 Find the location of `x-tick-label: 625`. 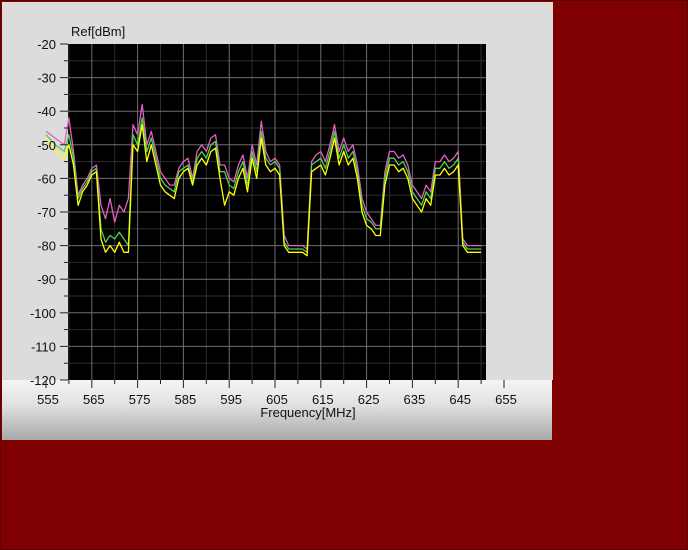

x-tick-label: 625 is located at coordinates (369, 399).